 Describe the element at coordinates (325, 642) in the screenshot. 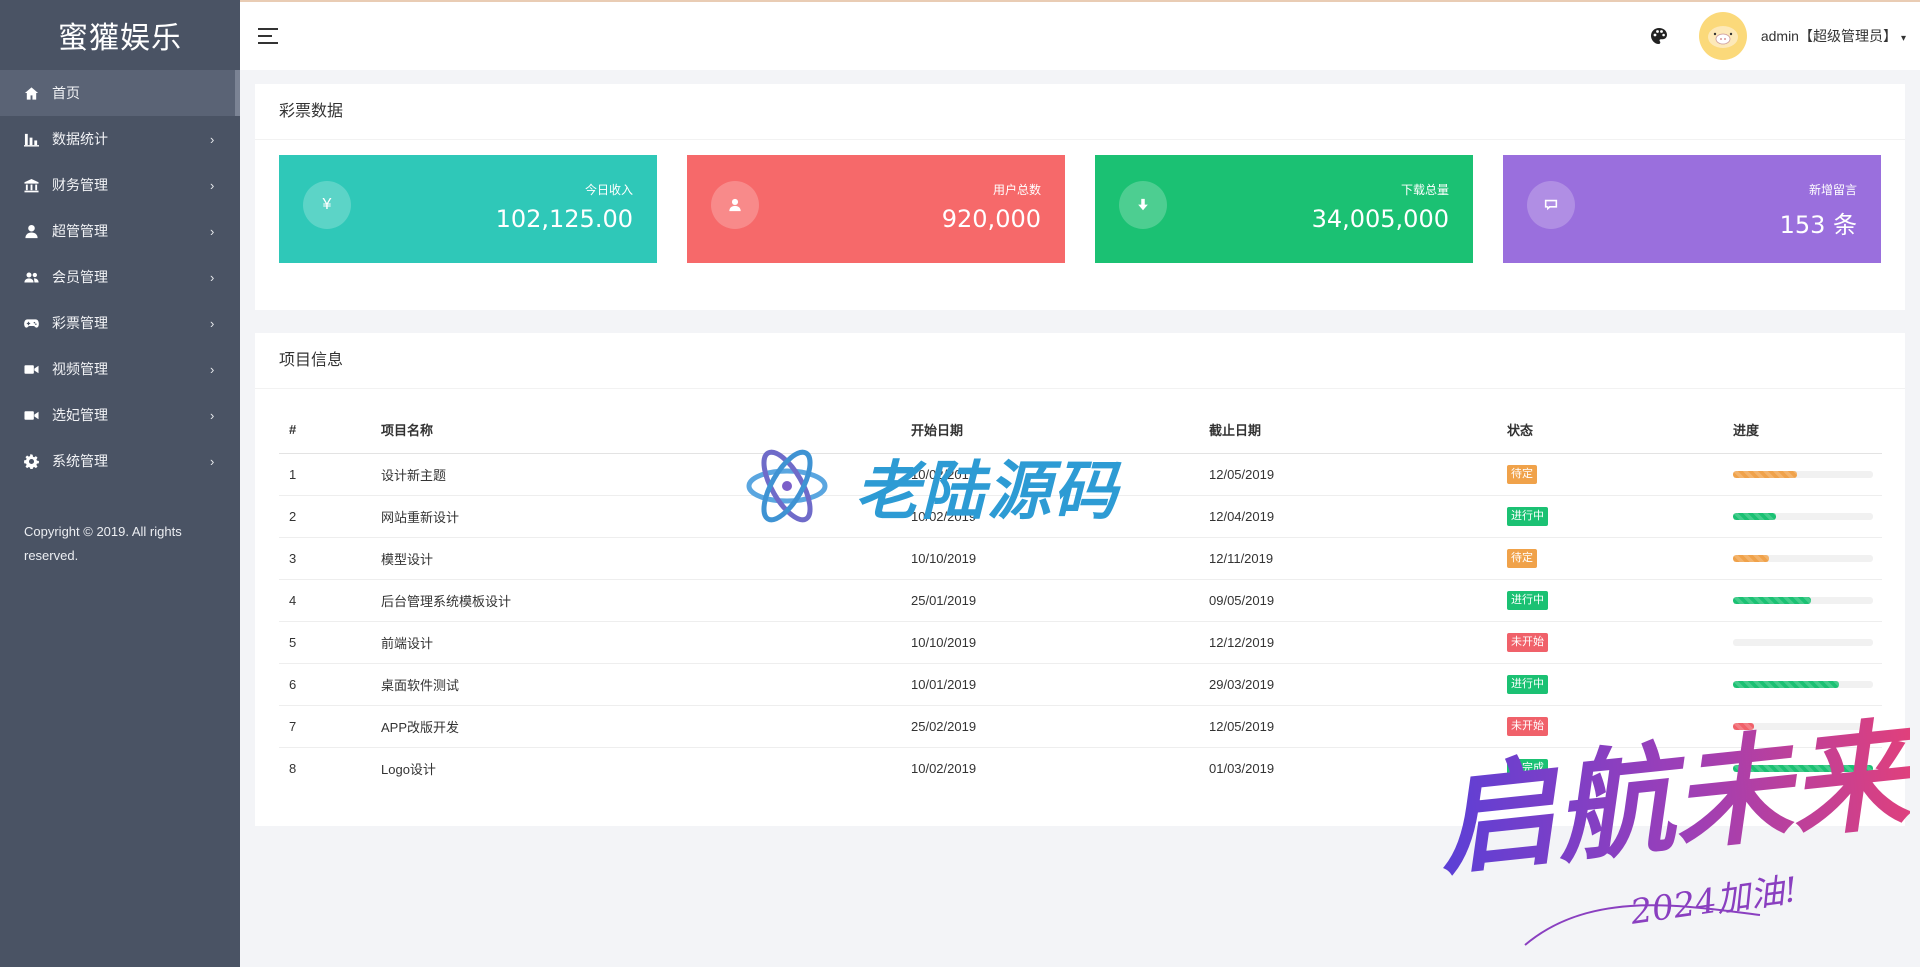

I see `table-cell-no: 5` at that location.